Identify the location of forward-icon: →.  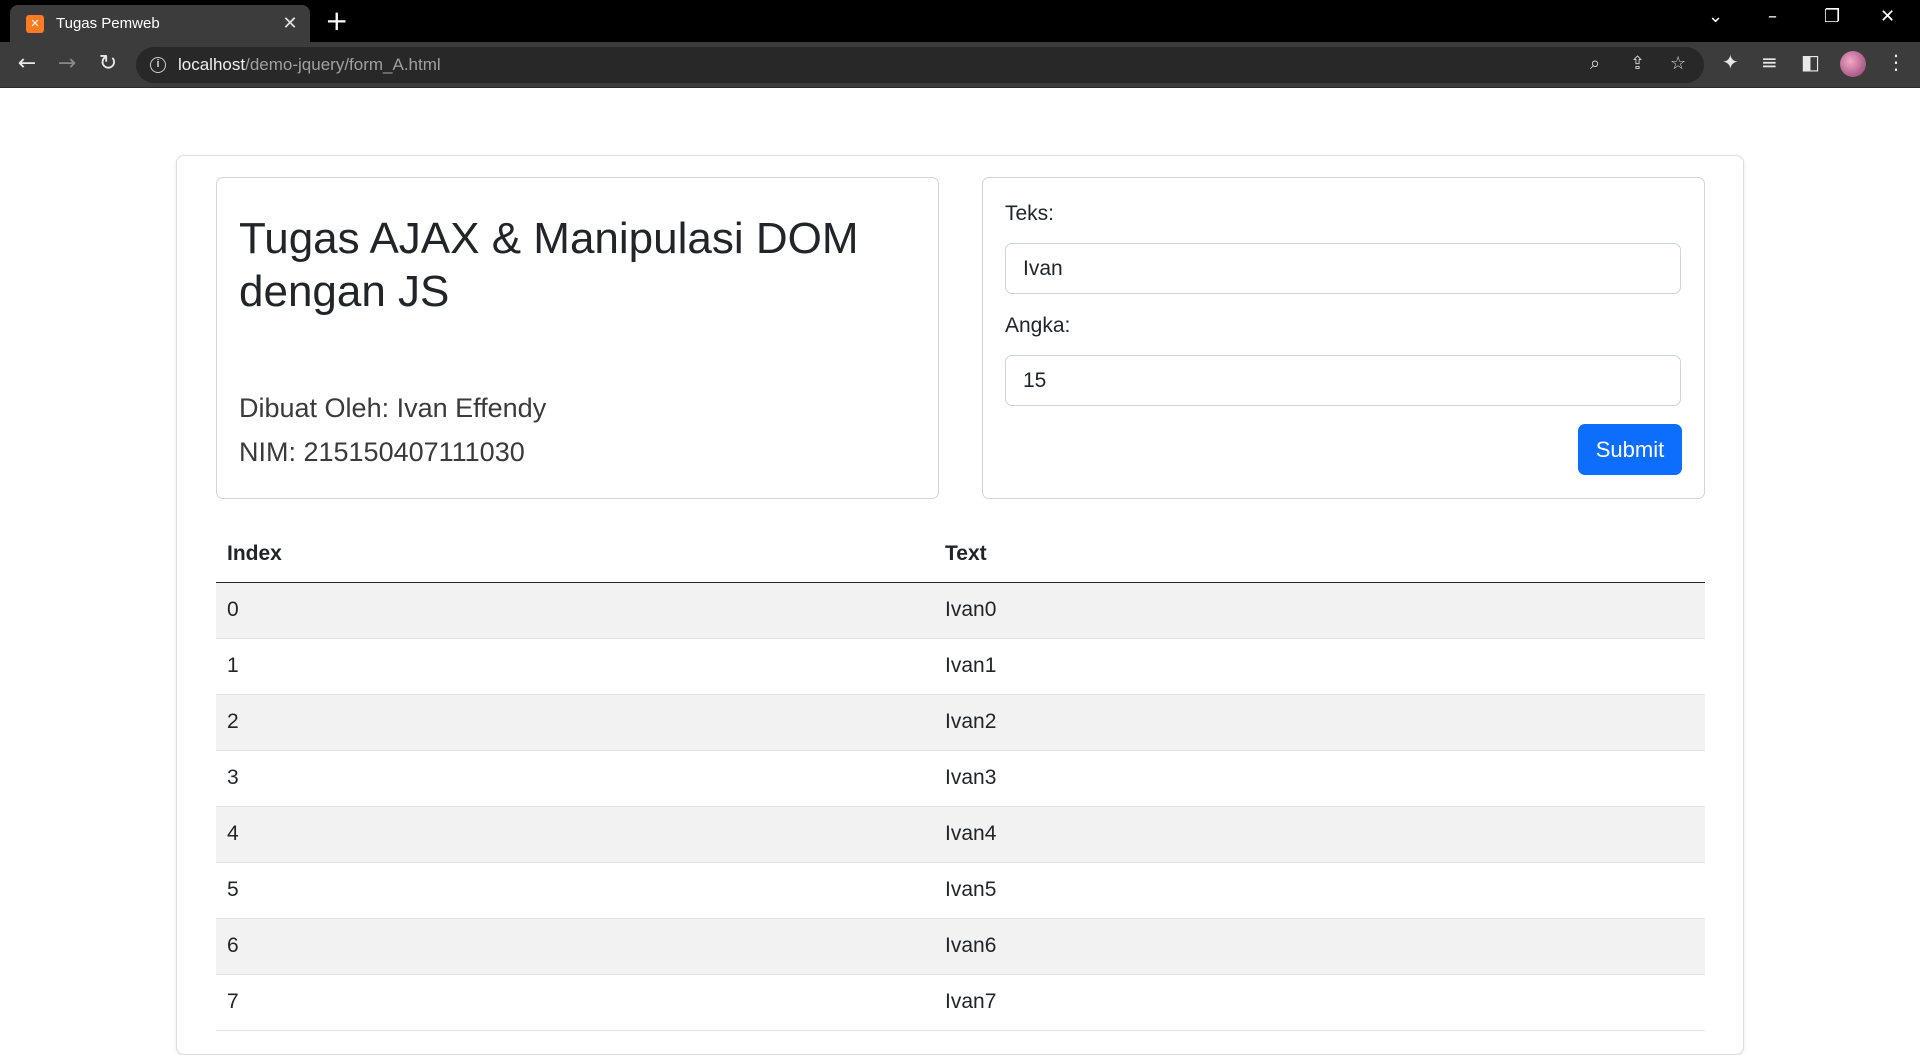
(67, 64).